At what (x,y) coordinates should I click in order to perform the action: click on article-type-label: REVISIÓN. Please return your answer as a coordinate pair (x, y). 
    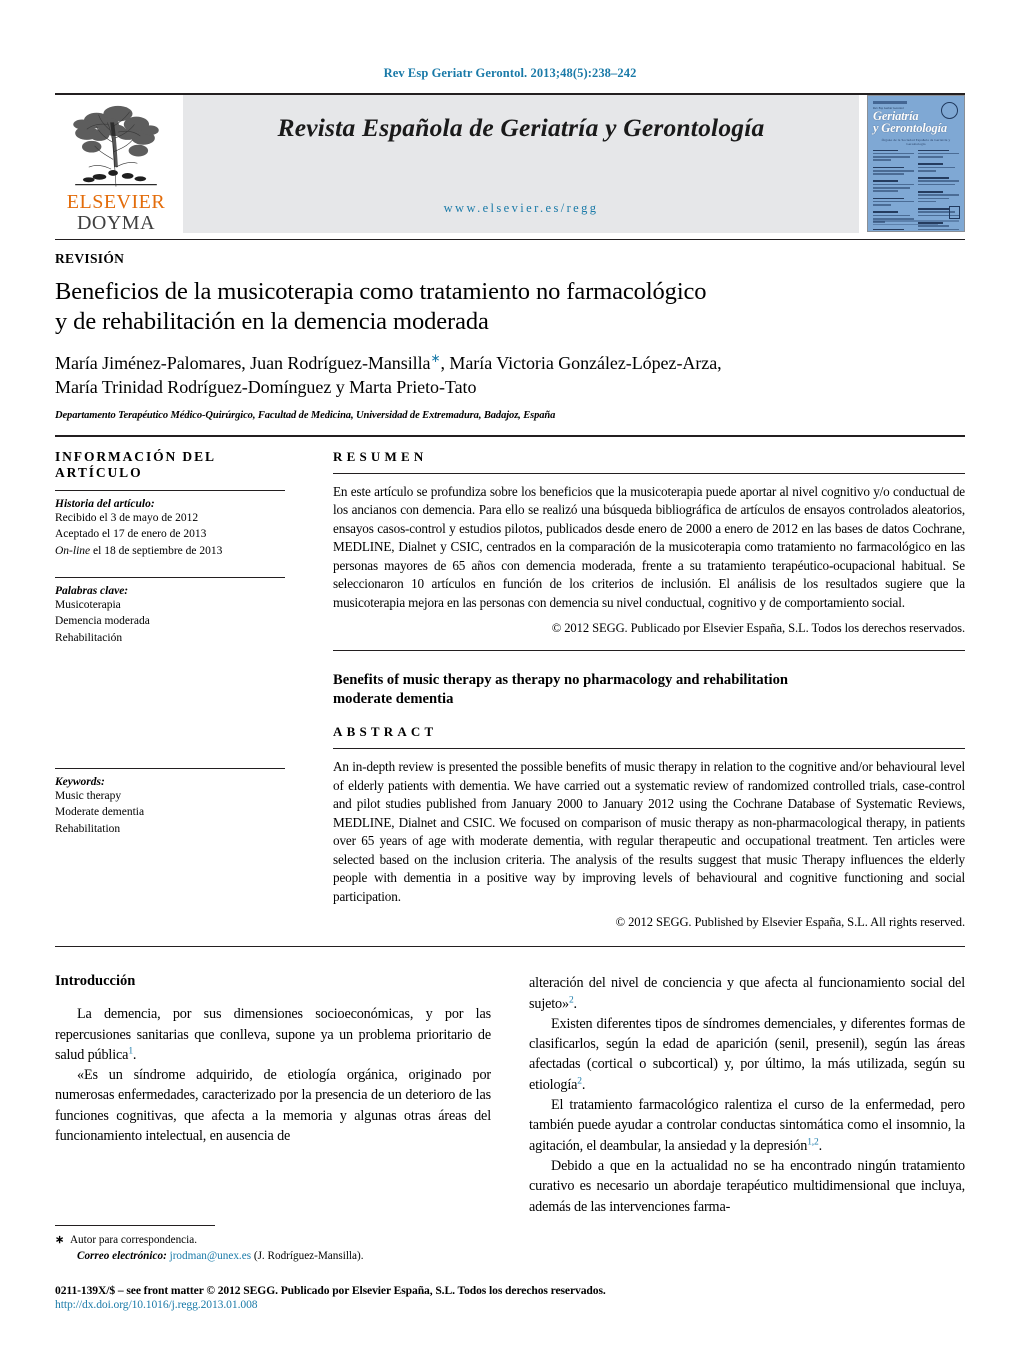
    Looking at the image, I should click on (90, 258).